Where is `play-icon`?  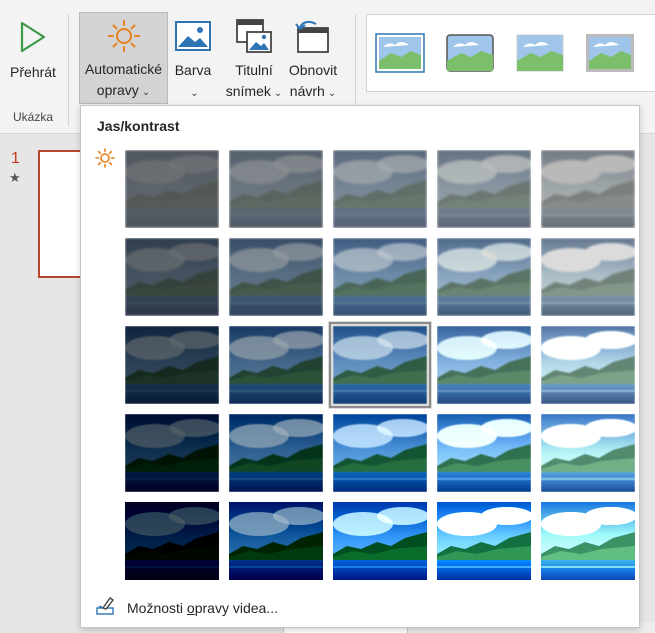 play-icon is located at coordinates (33, 37).